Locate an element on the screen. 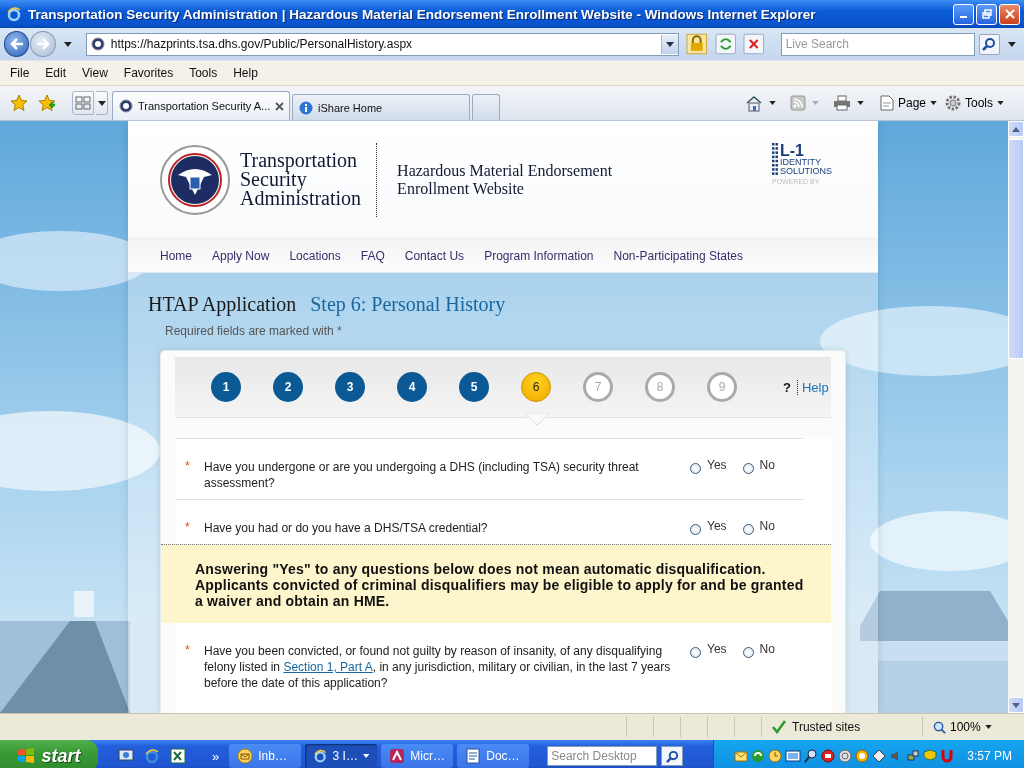 The image size is (1024, 768). step-indicator: 3 is located at coordinates (350, 387).